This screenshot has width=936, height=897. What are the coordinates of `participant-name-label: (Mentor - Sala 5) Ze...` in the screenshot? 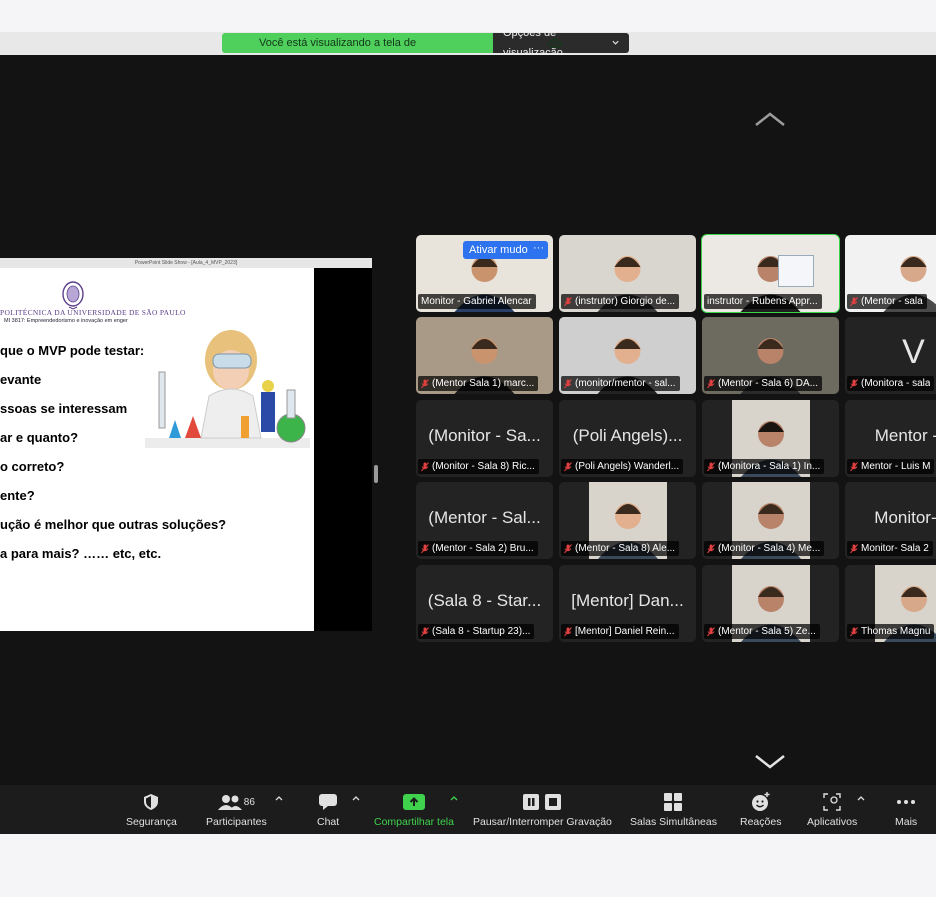 It's located at (762, 631).